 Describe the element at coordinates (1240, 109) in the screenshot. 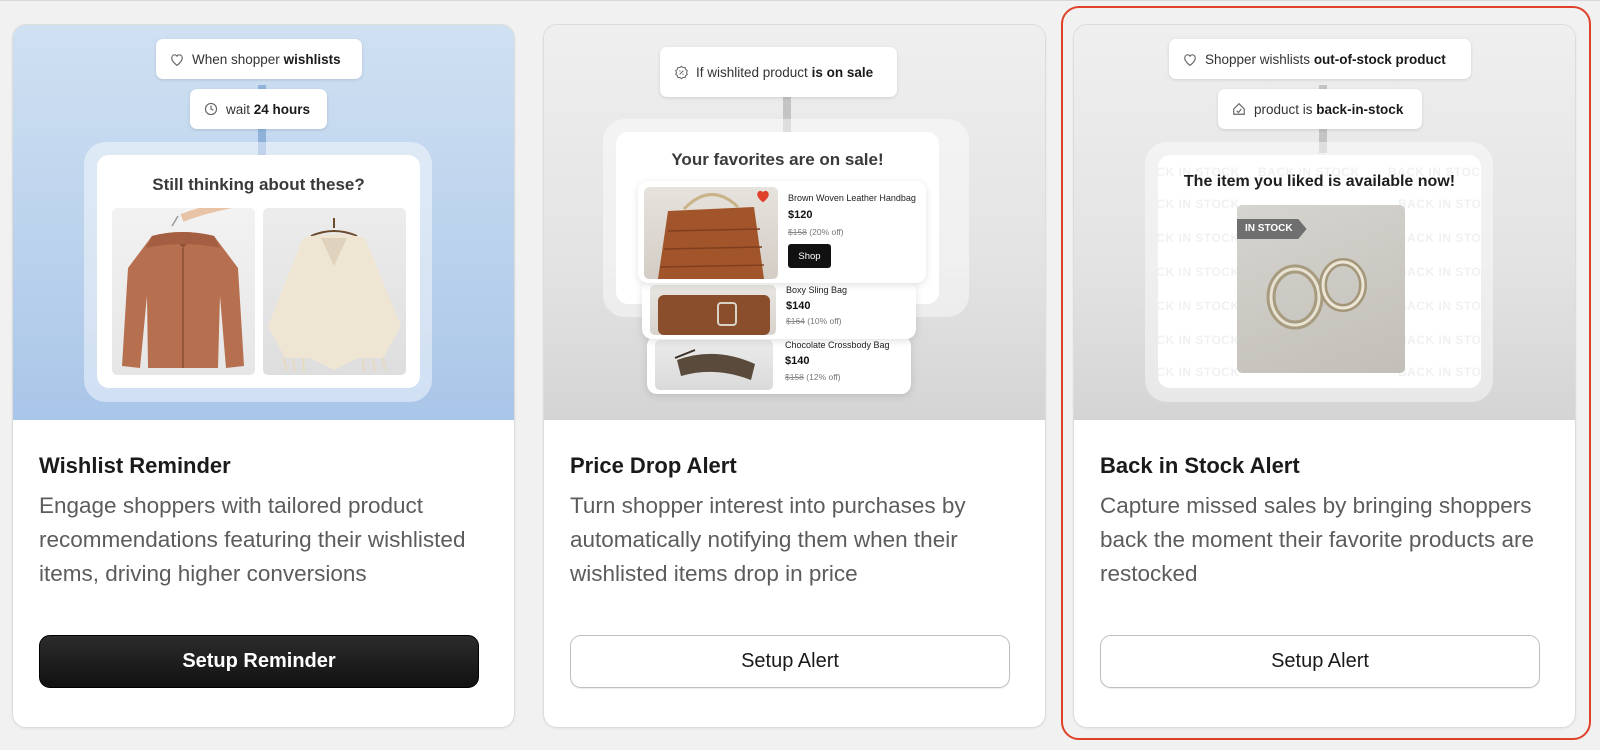

I see `restock-icon` at that location.